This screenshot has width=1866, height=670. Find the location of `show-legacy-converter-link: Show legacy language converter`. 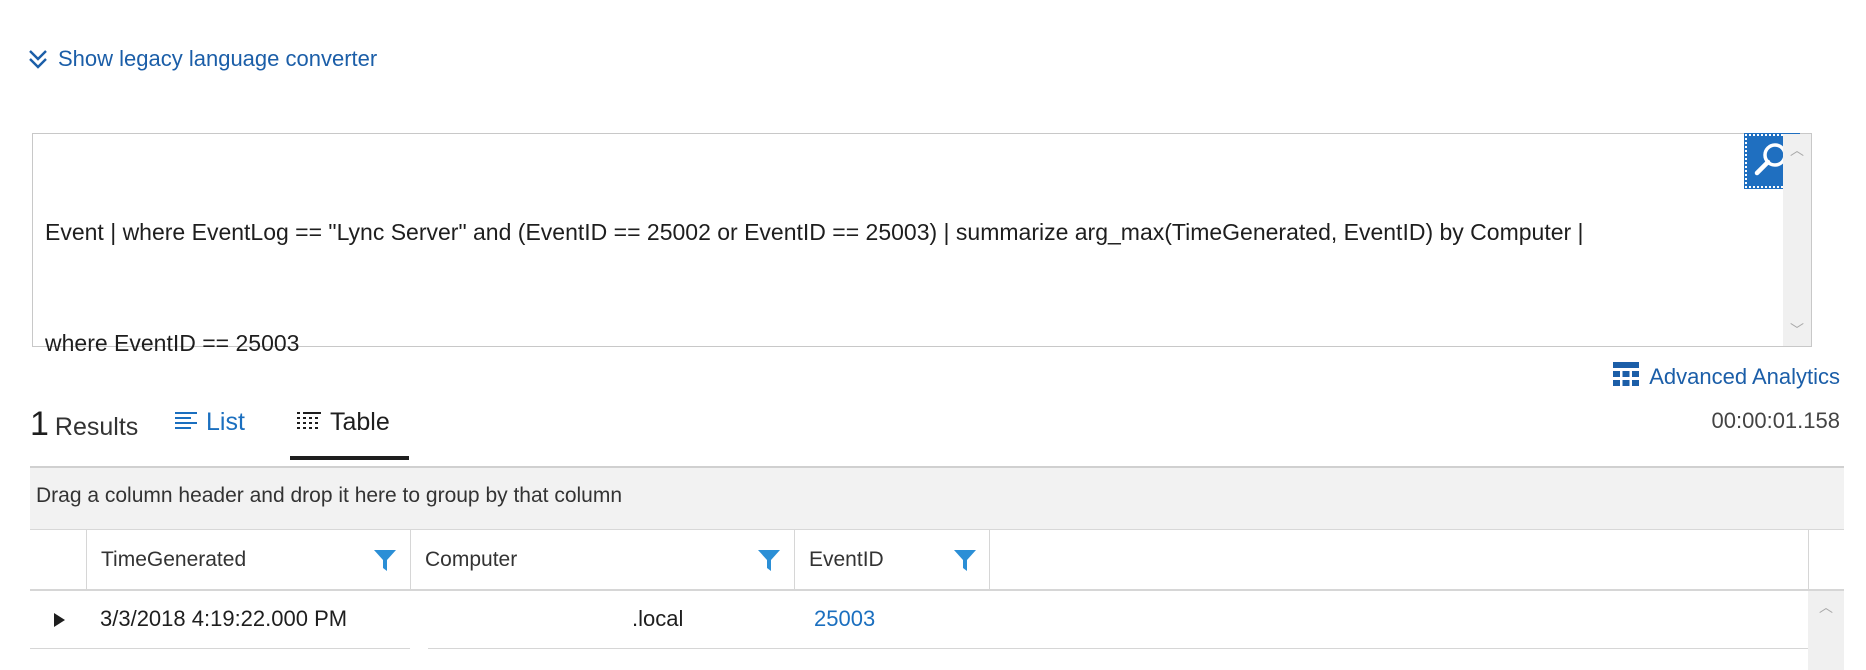

show-legacy-converter-link: Show legacy language converter is located at coordinates (202, 59).